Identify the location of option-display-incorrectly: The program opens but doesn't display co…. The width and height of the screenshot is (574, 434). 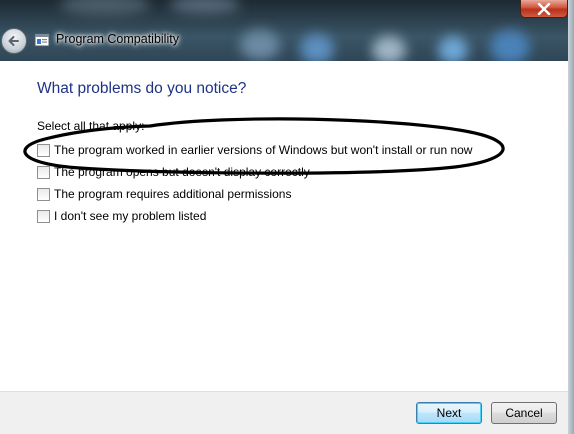
(173, 172).